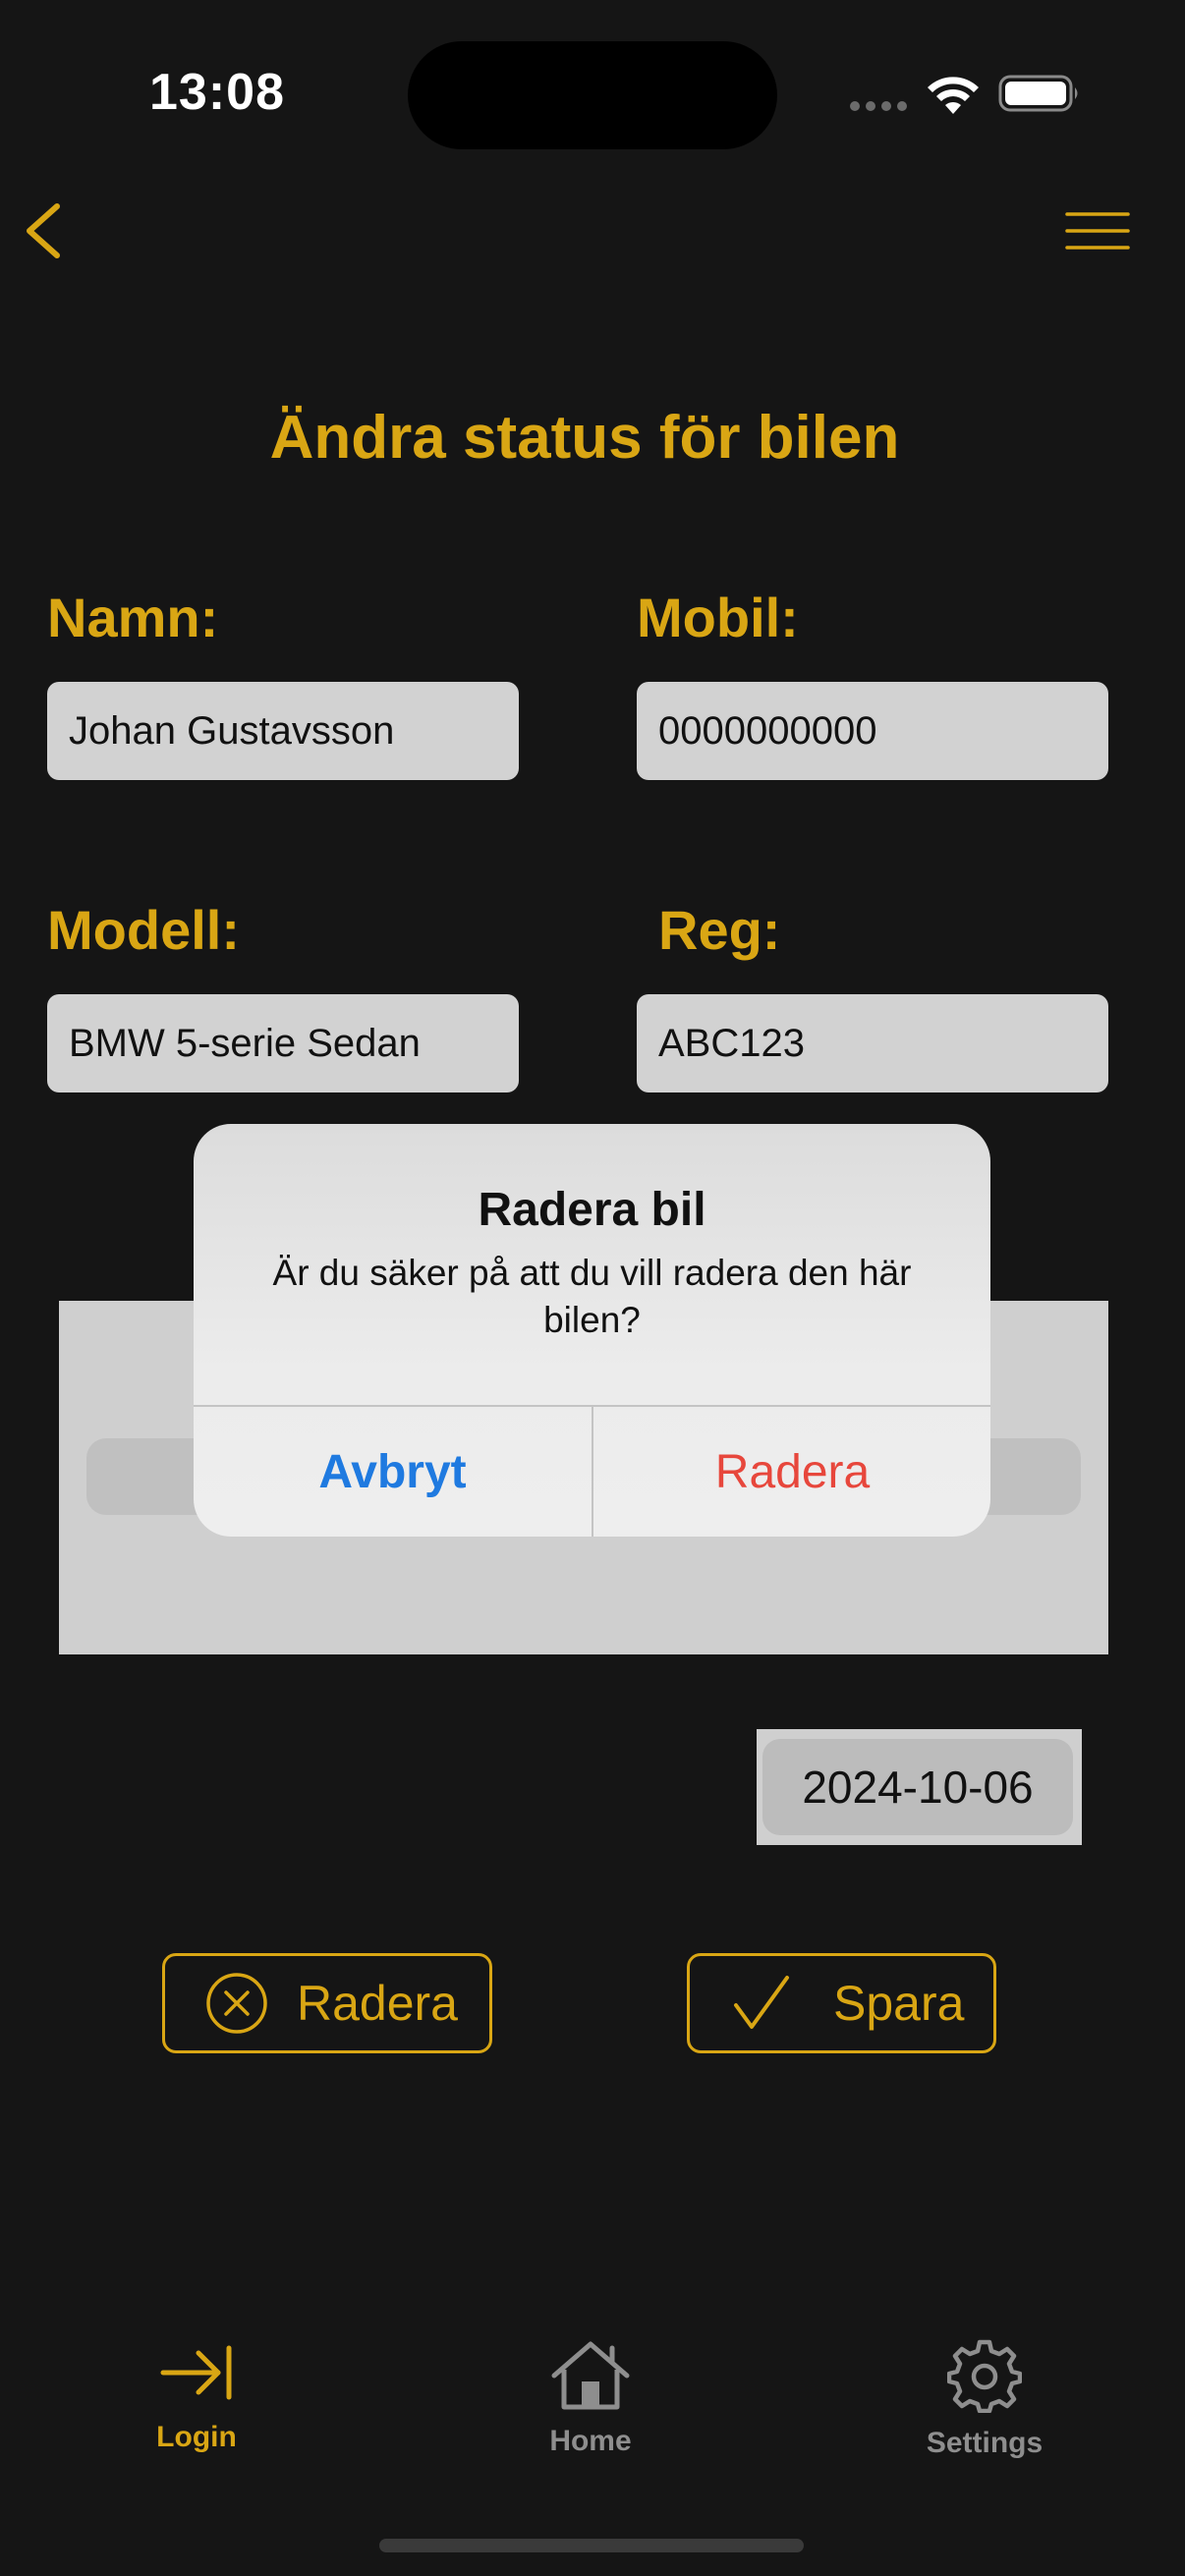 This screenshot has width=1185, height=2576. Describe the element at coordinates (378, 2003) in the screenshot. I see `delete-button-label: Radera` at that location.